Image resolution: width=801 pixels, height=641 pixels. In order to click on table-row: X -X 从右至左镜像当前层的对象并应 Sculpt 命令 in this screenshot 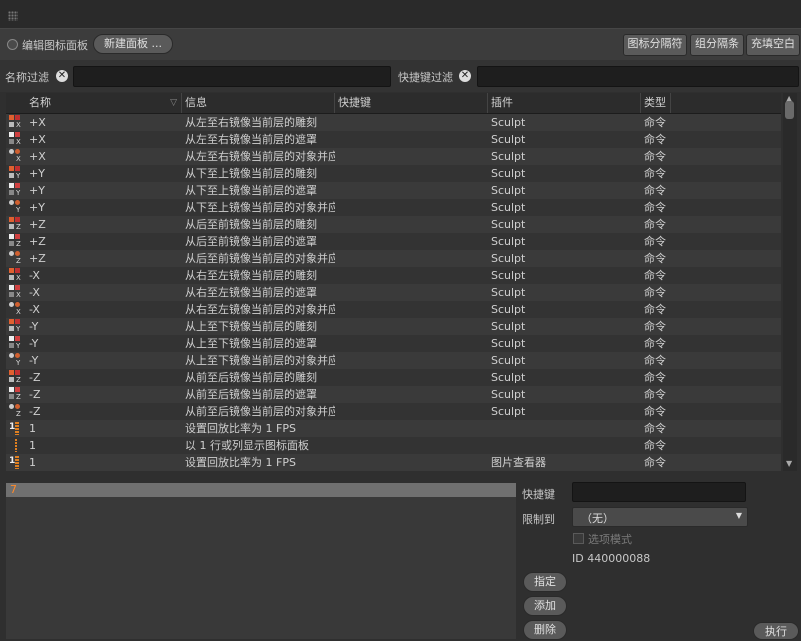, I will do `click(393, 309)`.